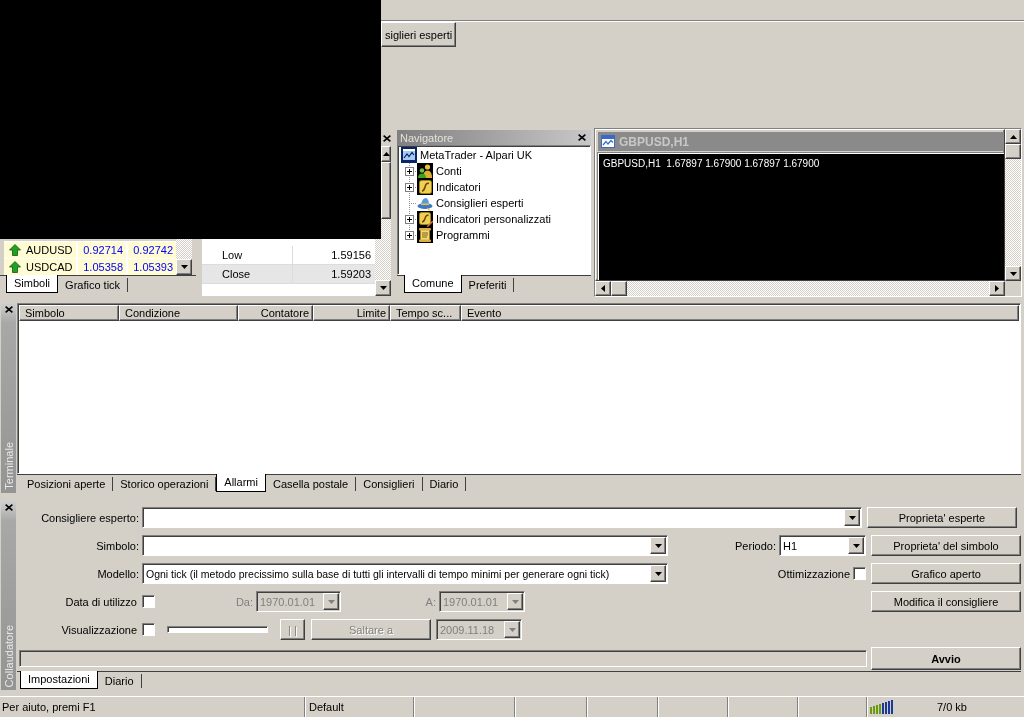 This screenshot has width=1024, height=717. I want to click on scroll-right-button, so click(997, 288).